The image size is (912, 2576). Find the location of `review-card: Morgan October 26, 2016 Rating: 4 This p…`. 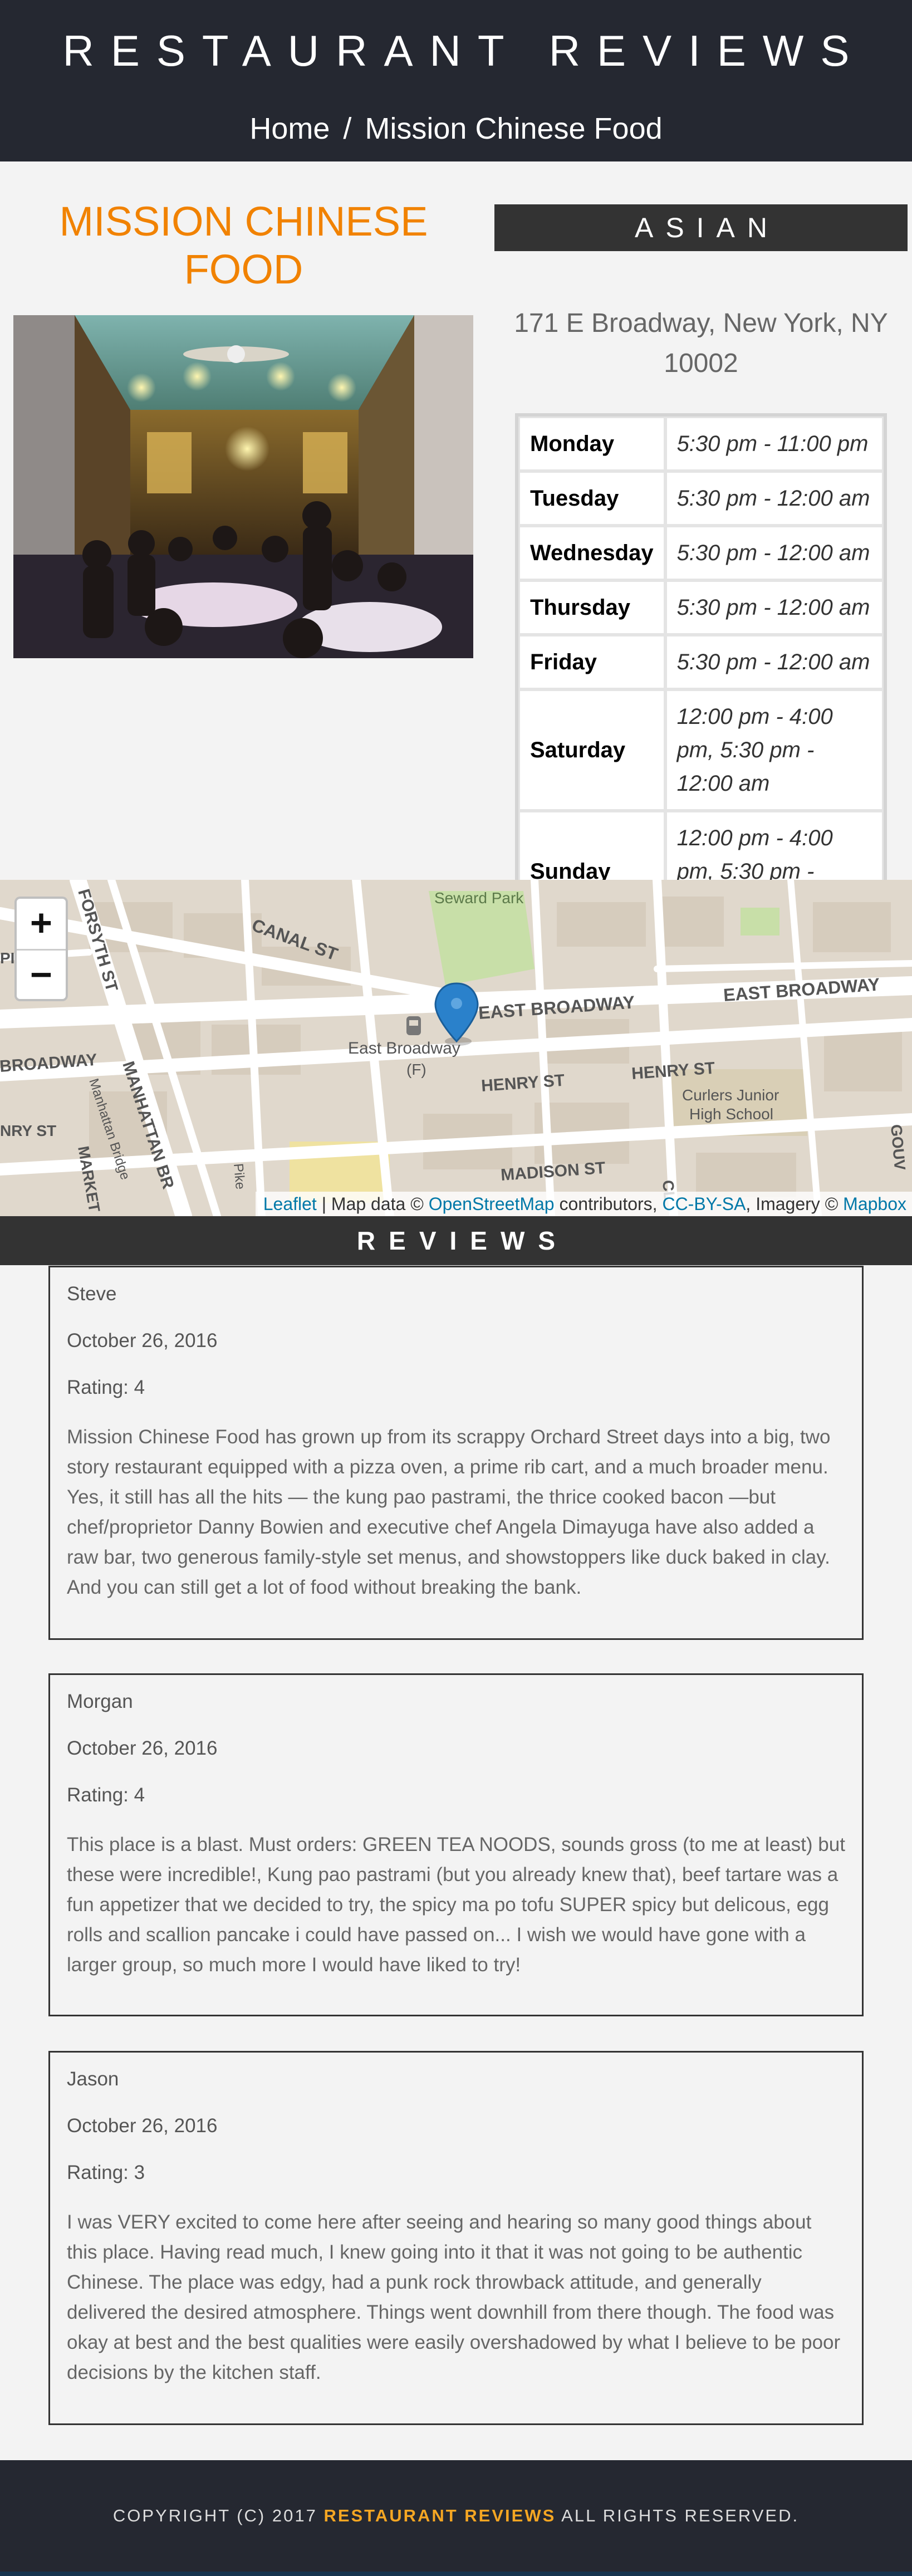

review-card: Morgan October 26, 2016 Rating: 4 This p… is located at coordinates (456, 1844).